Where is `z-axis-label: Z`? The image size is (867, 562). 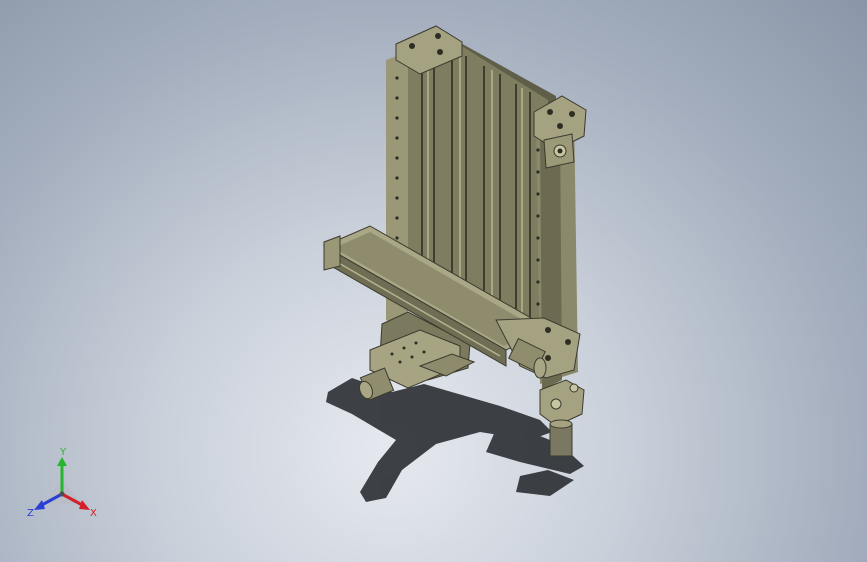
z-axis-label: Z is located at coordinates (30, 513).